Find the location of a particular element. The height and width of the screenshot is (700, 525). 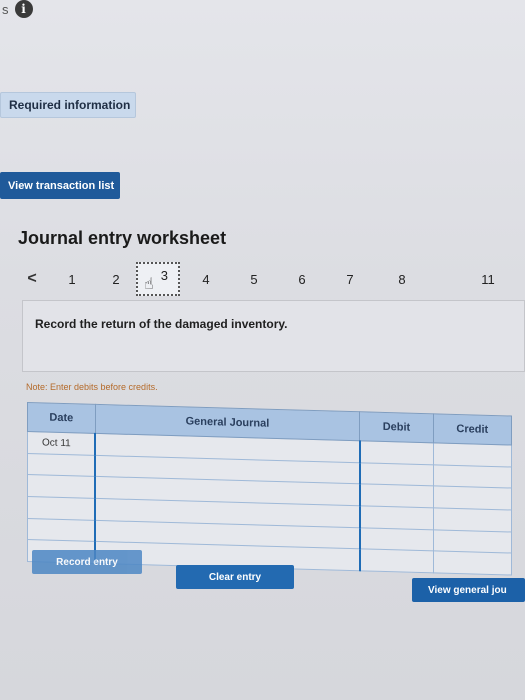

debit-header: Debit is located at coordinates (396, 427).